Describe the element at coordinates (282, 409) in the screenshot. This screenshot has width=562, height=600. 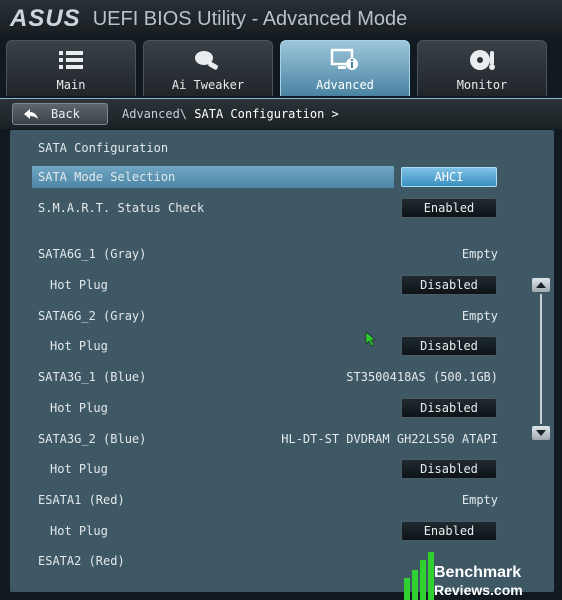
I see `hot-plug-row-sata3g-1: Hot Plug Disabled` at that location.